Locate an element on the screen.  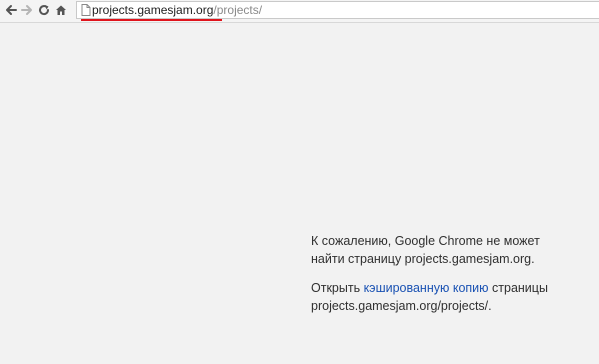
home-icon is located at coordinates (61, 10).